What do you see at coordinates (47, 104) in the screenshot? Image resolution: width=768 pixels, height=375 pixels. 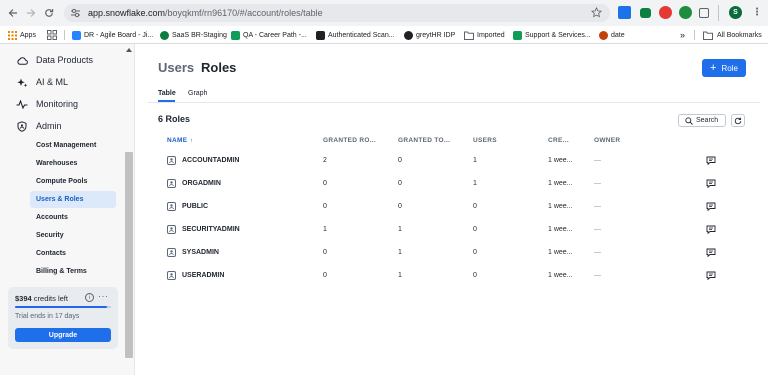 I see `nav-monitoring: Monitoring` at bounding box center [47, 104].